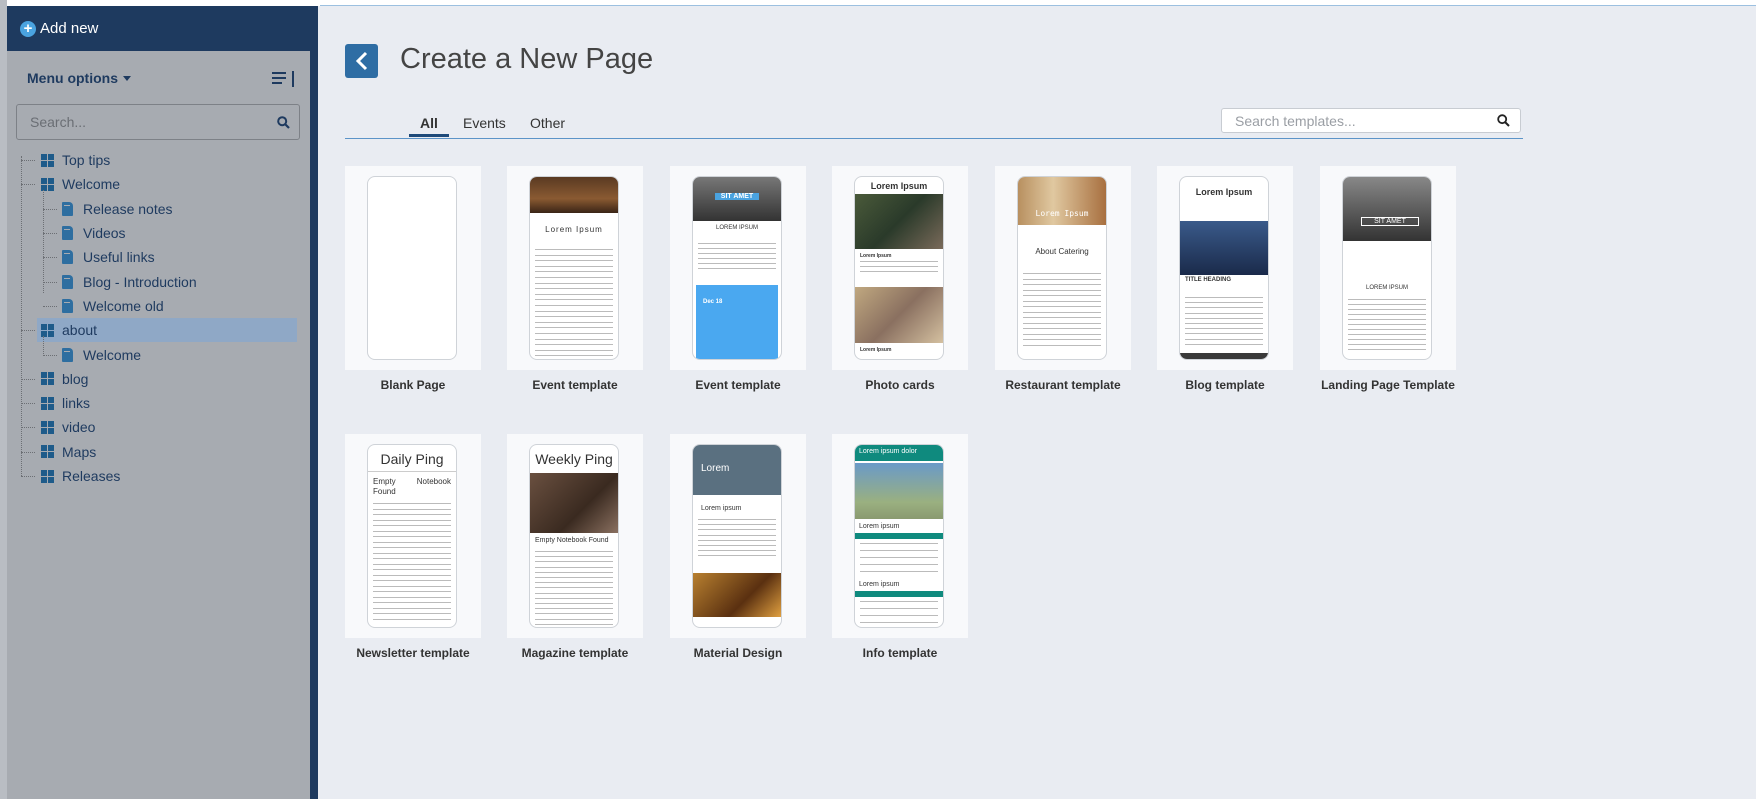  Describe the element at coordinates (1360, 120) in the screenshot. I see `template-search-input` at that location.